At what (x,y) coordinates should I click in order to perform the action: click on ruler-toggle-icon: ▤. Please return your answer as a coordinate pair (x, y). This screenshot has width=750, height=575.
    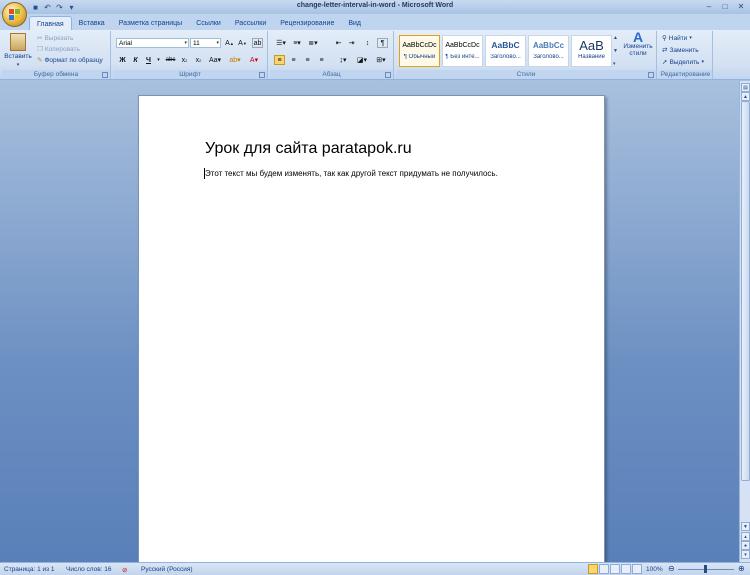
    Looking at the image, I should click on (745, 87).